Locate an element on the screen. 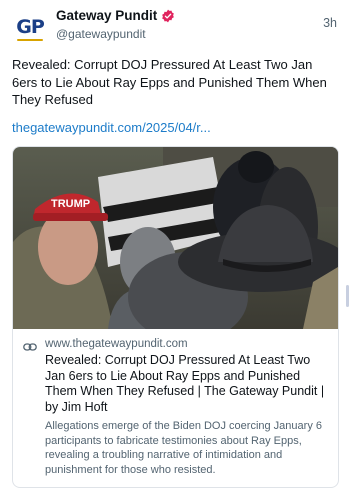 The width and height of the screenshot is (351, 500). gateway-pundit-logo: GP is located at coordinates (30, 28).